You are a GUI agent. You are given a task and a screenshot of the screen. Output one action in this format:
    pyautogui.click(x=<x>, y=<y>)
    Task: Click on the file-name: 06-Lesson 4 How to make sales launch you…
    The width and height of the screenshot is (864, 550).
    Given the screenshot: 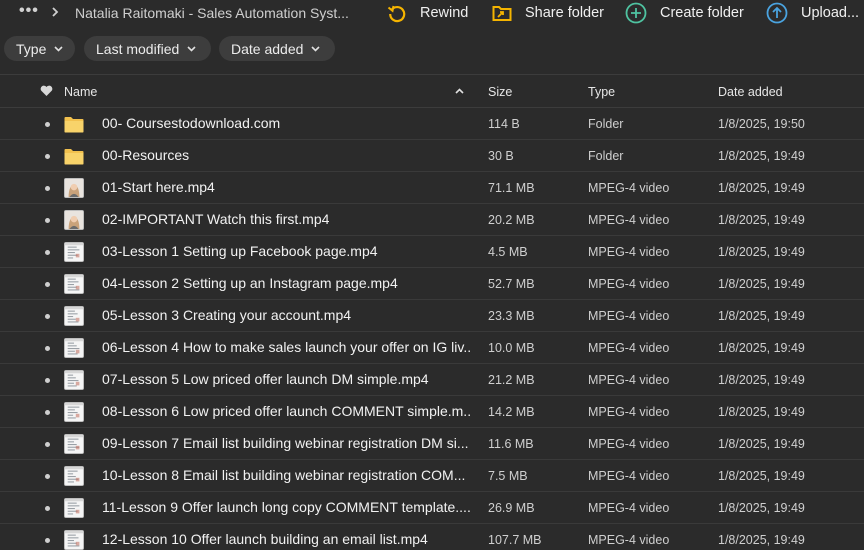 What is the action you would take?
    pyautogui.click(x=287, y=347)
    